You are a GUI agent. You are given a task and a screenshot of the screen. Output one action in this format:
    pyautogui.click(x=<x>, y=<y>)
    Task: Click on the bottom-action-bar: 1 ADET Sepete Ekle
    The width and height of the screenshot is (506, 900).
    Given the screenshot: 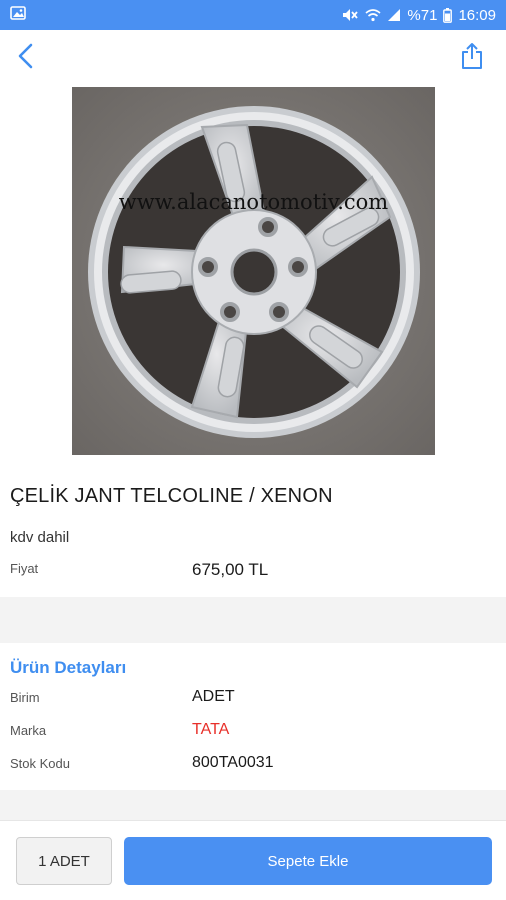 What is the action you would take?
    pyautogui.click(x=253, y=860)
    